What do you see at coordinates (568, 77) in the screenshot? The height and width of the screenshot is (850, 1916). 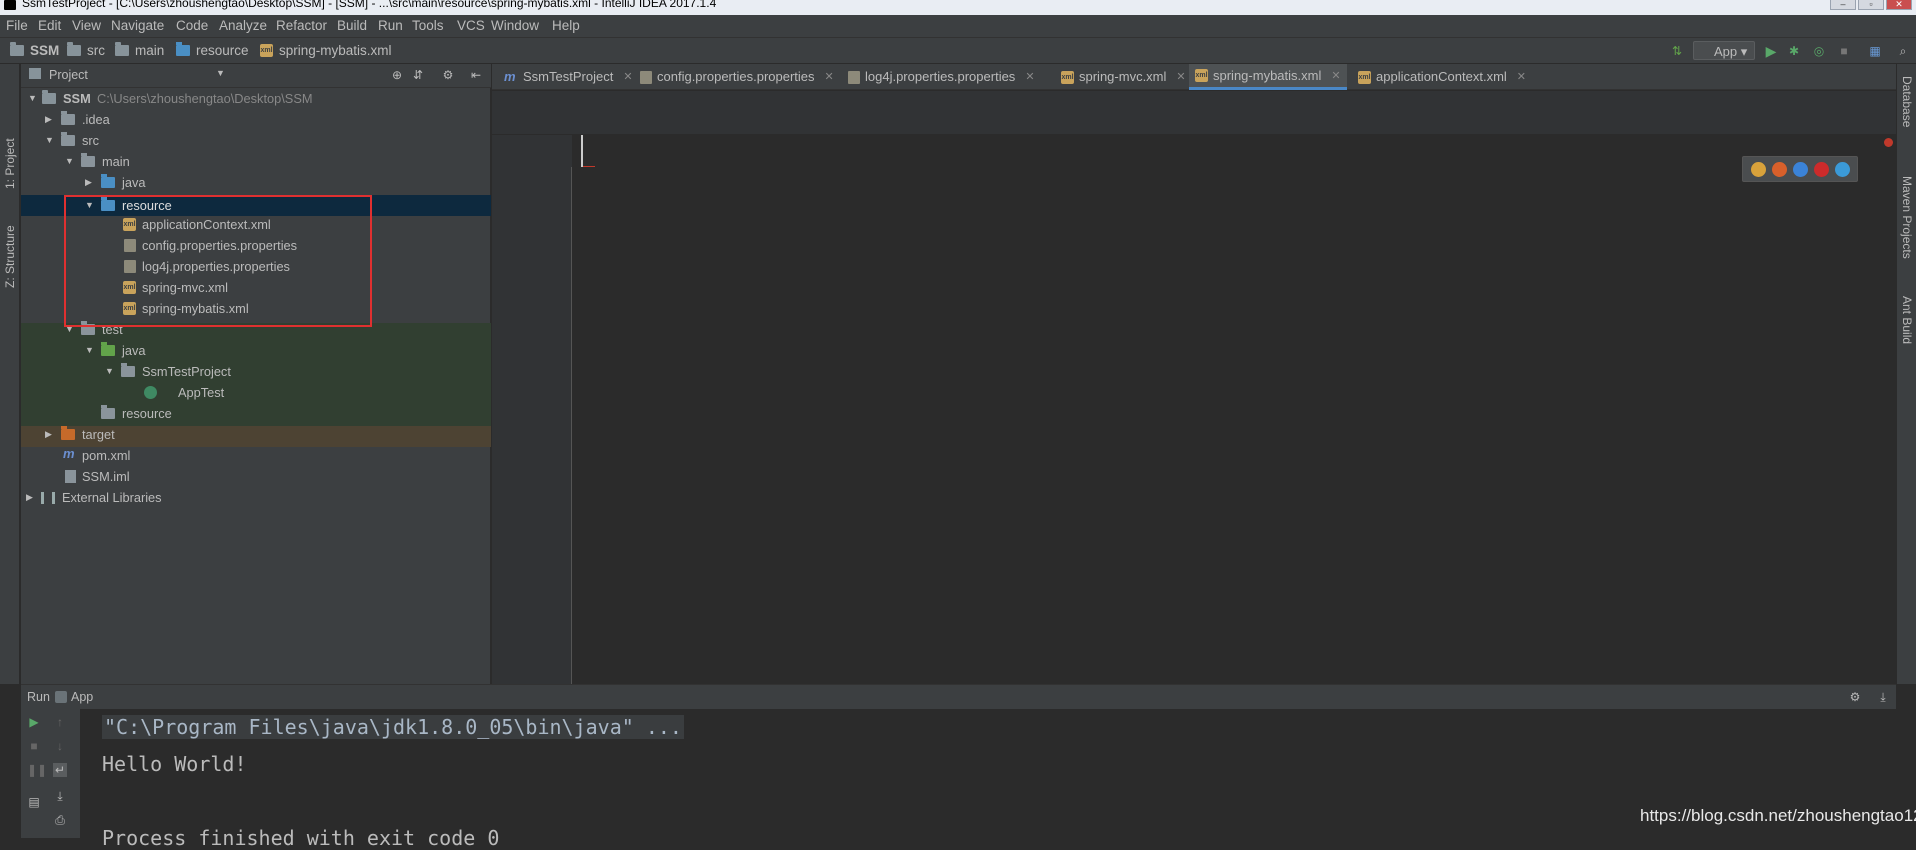 I see `tab-ssmtestproject: m SsmTestProject ✕` at bounding box center [568, 77].